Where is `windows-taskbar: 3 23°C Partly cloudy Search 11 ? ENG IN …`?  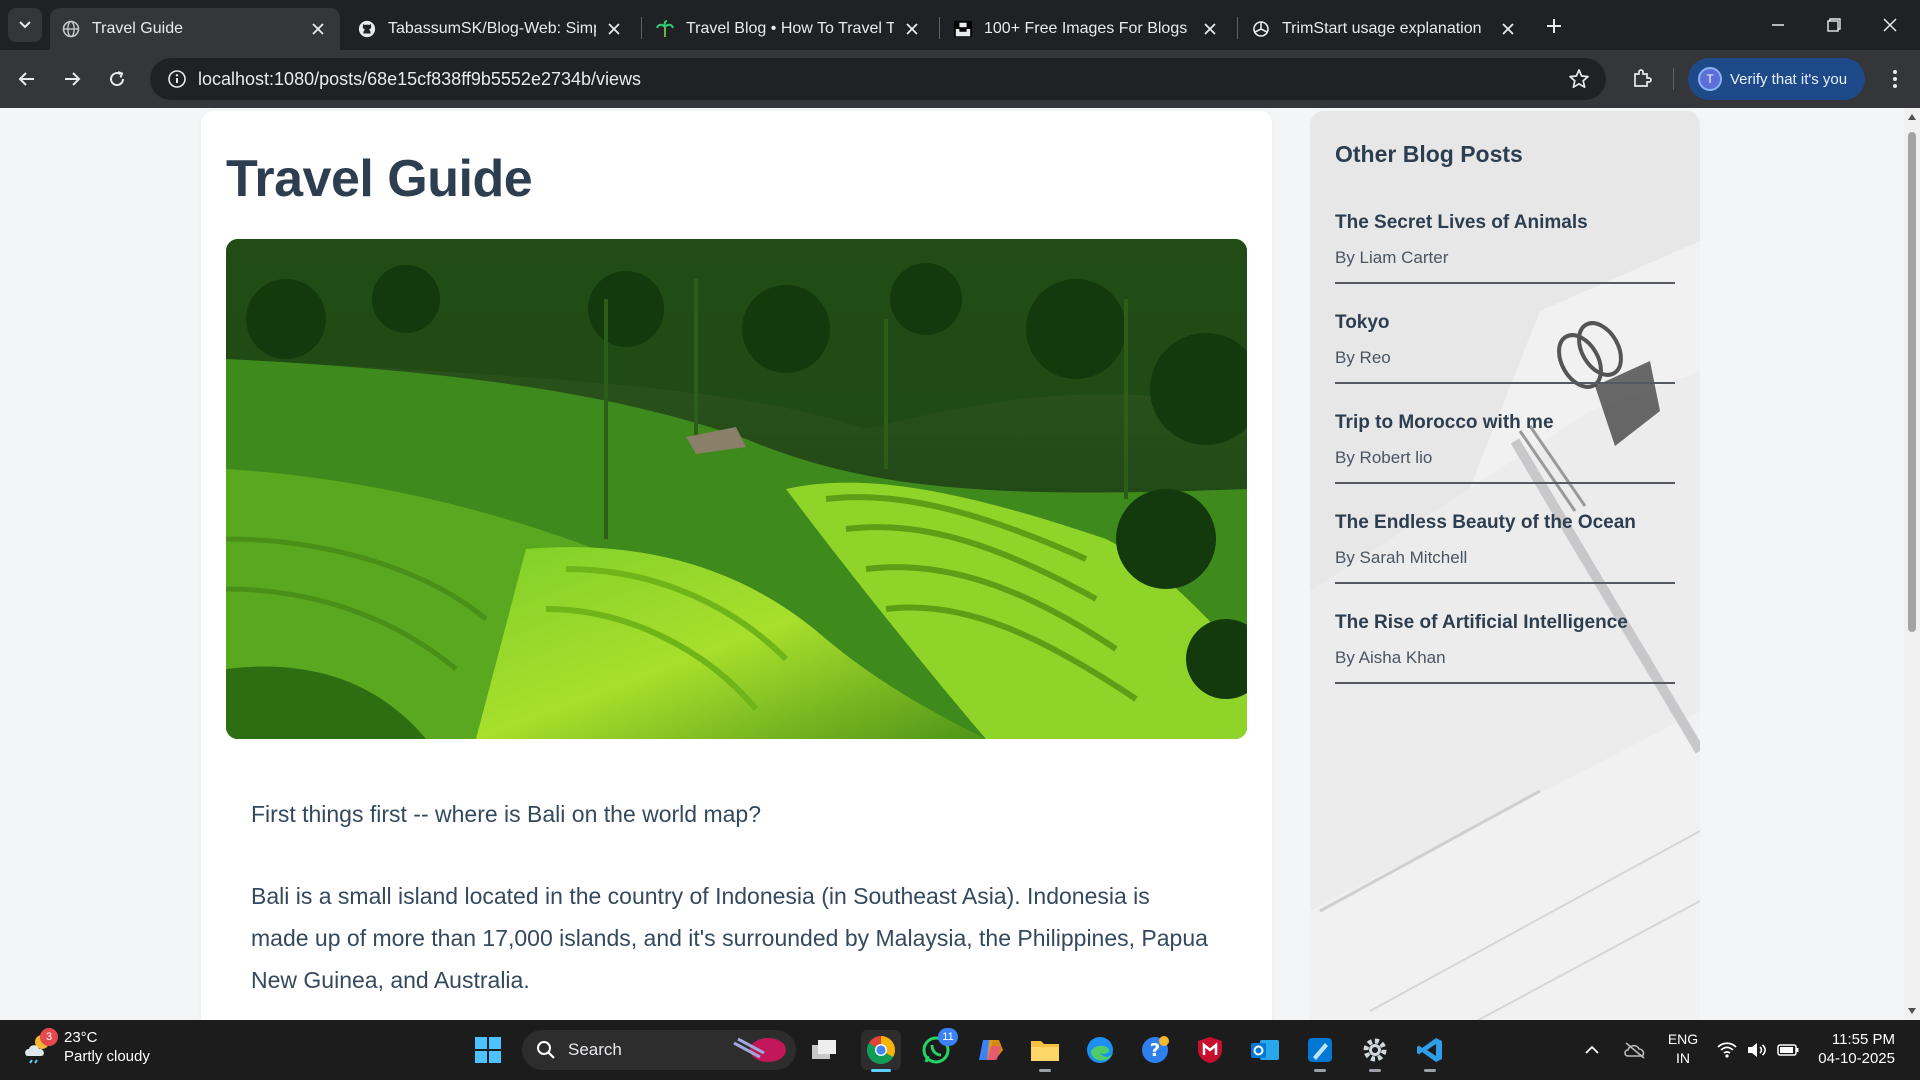
windows-taskbar: 3 23°C Partly cloudy Search 11 ? ENG IN … is located at coordinates (960, 1050).